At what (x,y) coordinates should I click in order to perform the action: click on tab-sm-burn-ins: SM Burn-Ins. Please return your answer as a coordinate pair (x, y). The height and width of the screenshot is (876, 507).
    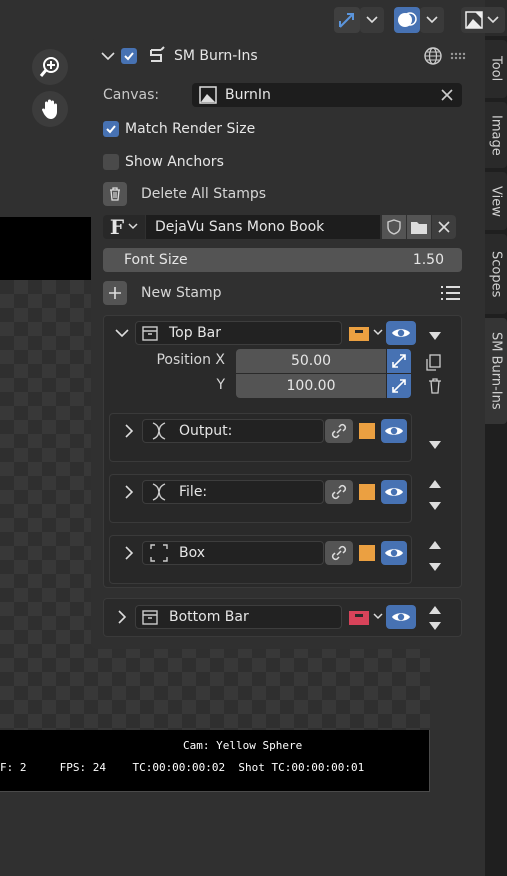
    Looking at the image, I should click on (496, 371).